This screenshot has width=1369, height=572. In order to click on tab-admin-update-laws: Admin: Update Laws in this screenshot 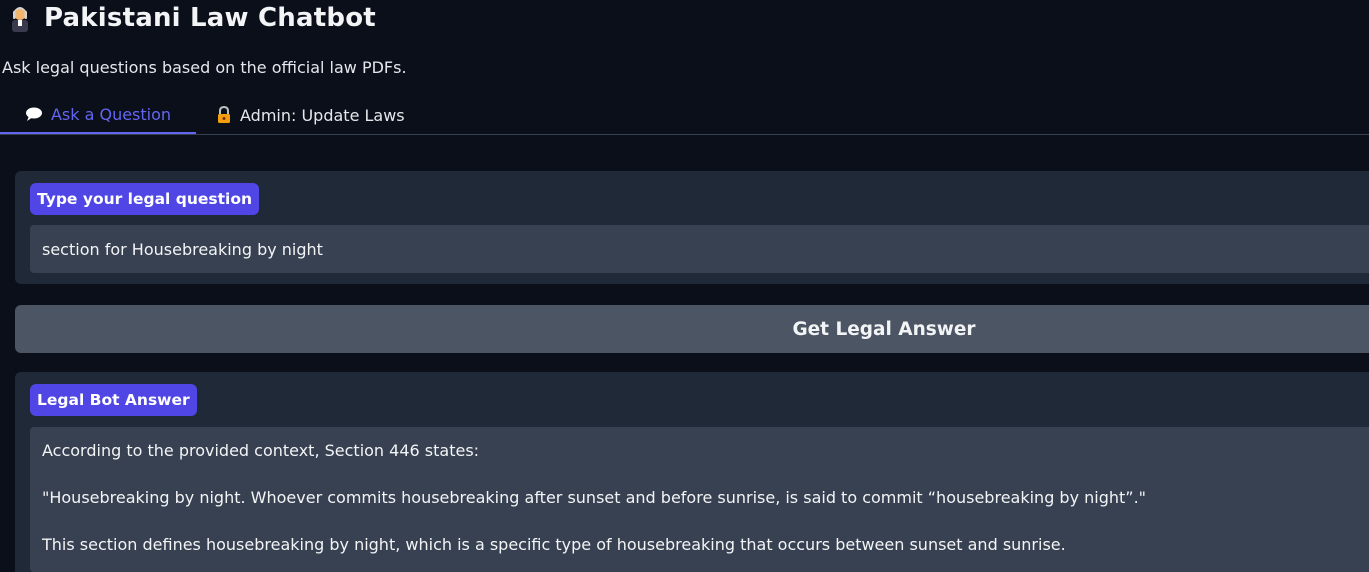, I will do `click(310, 115)`.